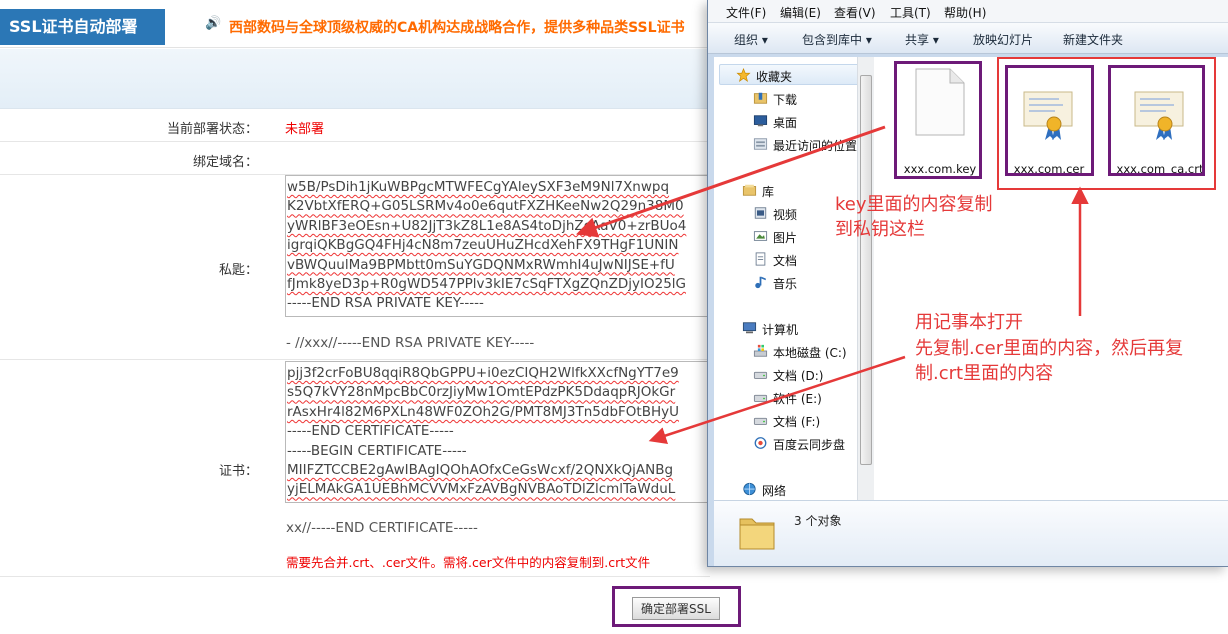  I want to click on nav-computer: 计算机, so click(770, 329).